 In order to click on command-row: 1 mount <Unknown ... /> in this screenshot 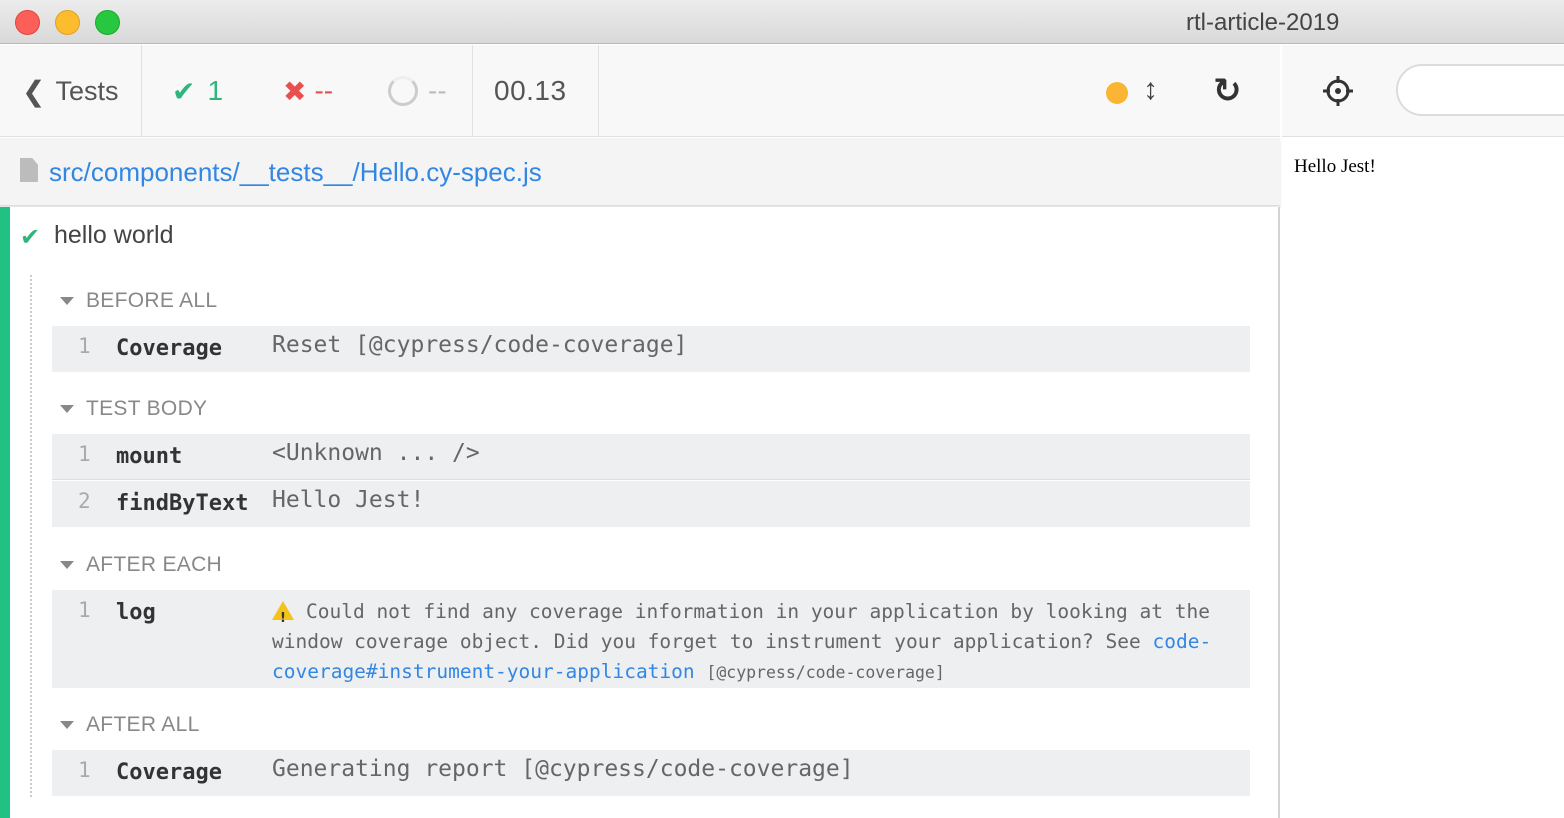, I will do `click(651, 457)`.